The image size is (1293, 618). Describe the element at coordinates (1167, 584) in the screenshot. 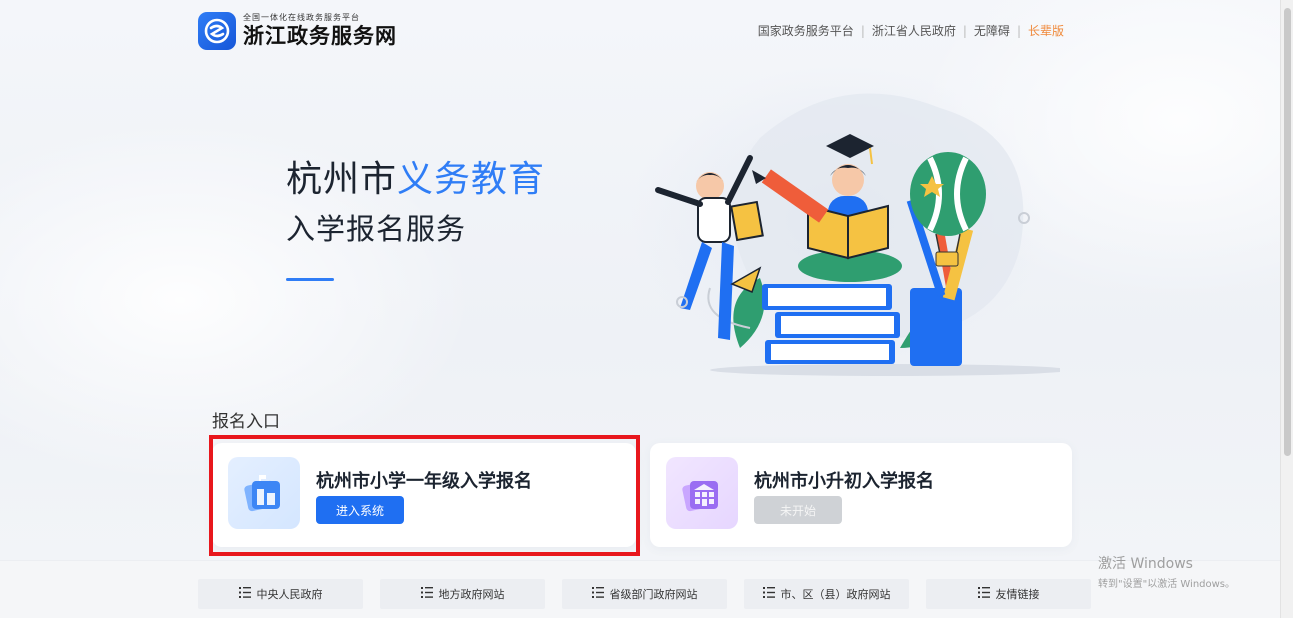

I see `watermark-subtitle: 转到"设置"以激活 Windows。` at that location.